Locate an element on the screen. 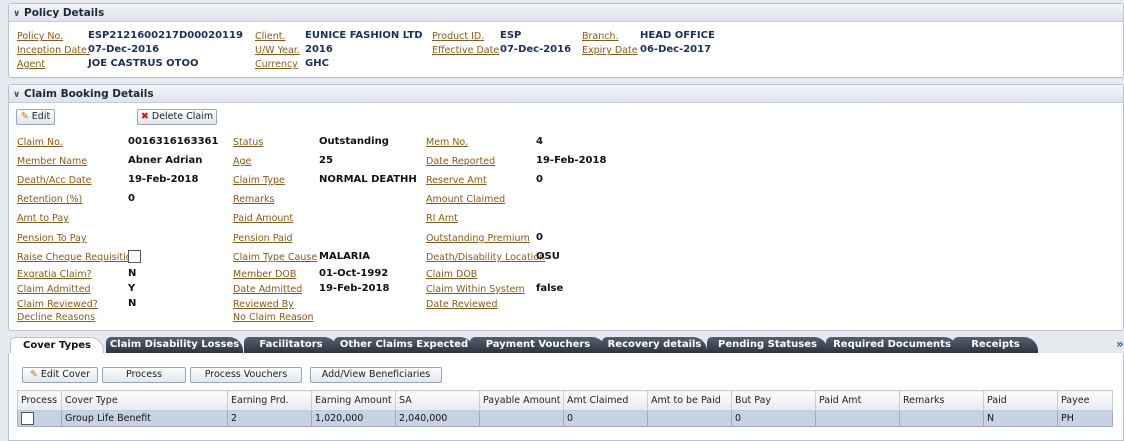  pension-to-pay-label: Pension To Pay is located at coordinates (51, 238).